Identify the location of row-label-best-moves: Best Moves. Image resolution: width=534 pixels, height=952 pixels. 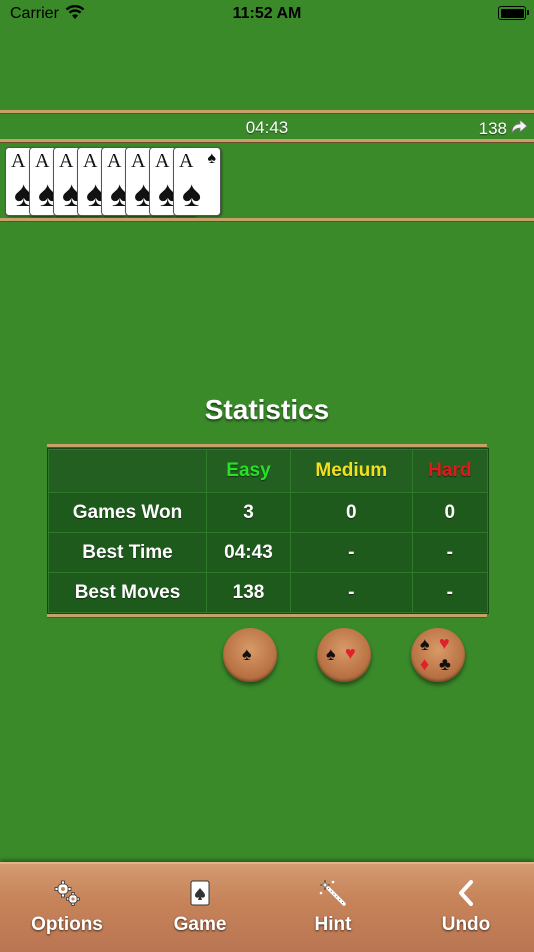
(127, 592).